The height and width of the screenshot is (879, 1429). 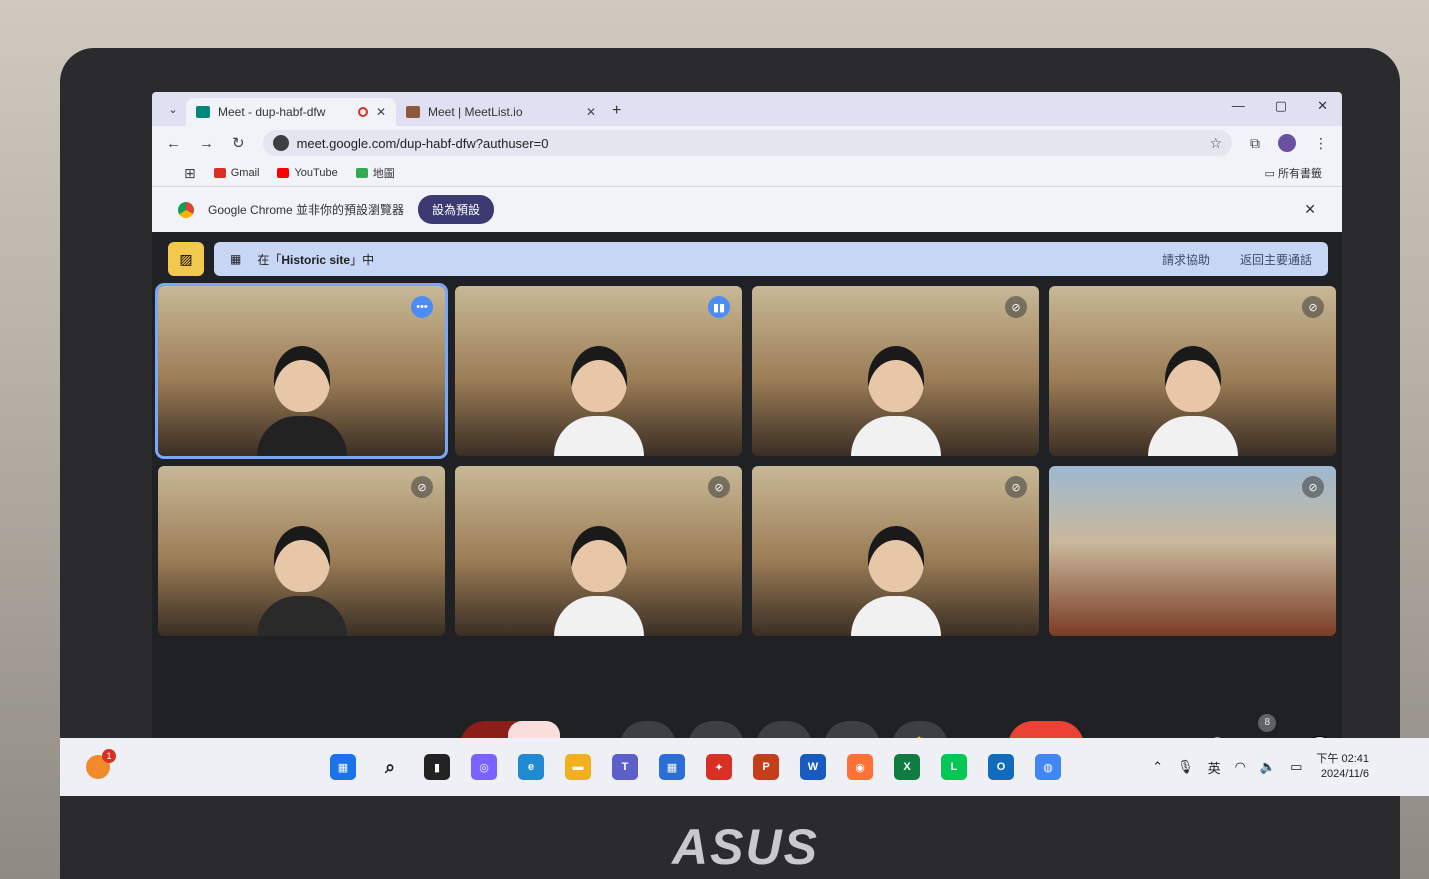 What do you see at coordinates (625, 767) in the screenshot?
I see `teams-icon: T` at bounding box center [625, 767].